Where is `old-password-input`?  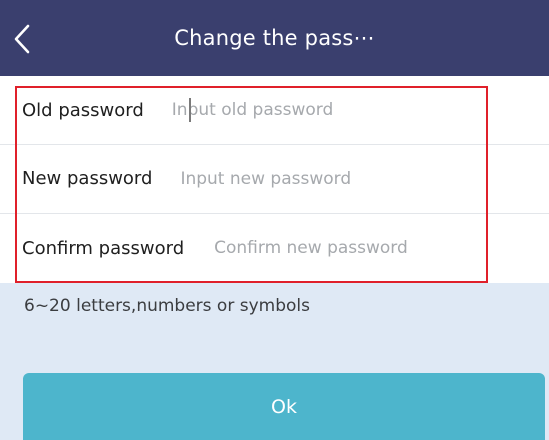 old-password-input is located at coordinates (316, 110).